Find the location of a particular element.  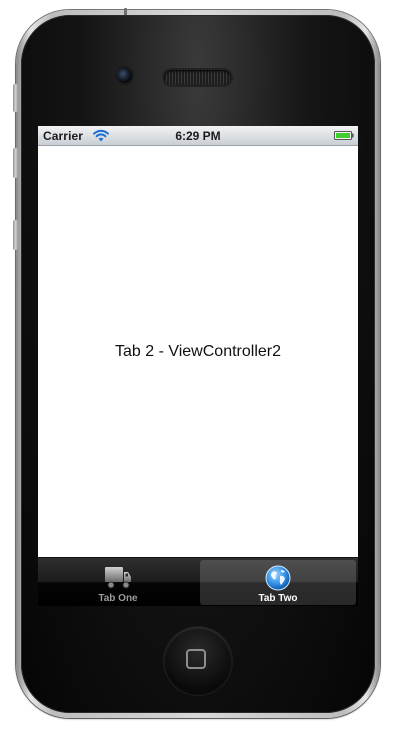

status-bar: Carrier 6:29 PM is located at coordinates (198, 136).